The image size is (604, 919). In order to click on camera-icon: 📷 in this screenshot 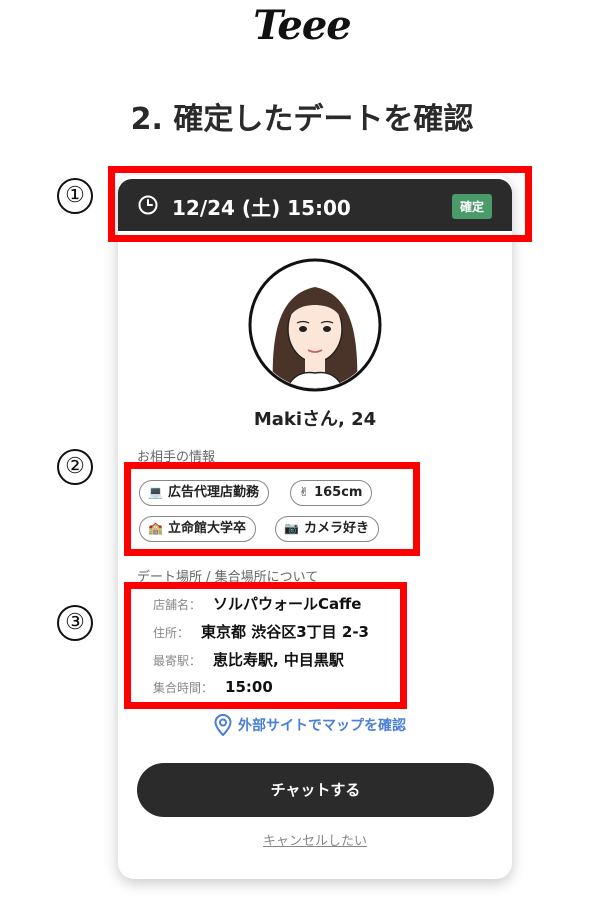, I will do `click(291, 528)`.